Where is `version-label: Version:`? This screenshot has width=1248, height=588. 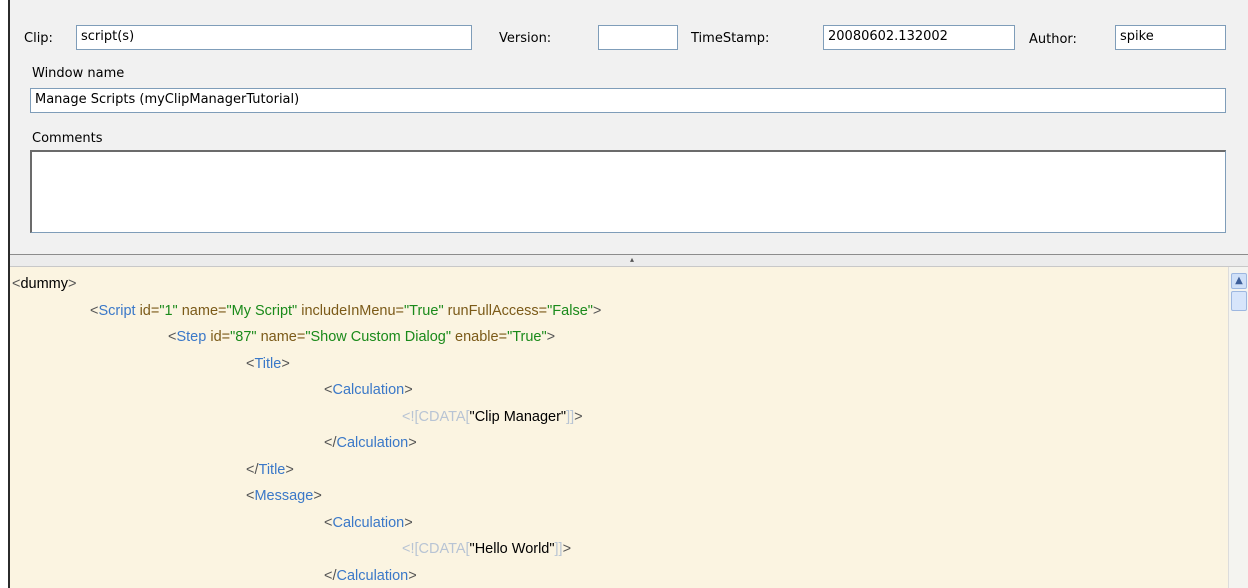
version-label: Version: is located at coordinates (525, 38).